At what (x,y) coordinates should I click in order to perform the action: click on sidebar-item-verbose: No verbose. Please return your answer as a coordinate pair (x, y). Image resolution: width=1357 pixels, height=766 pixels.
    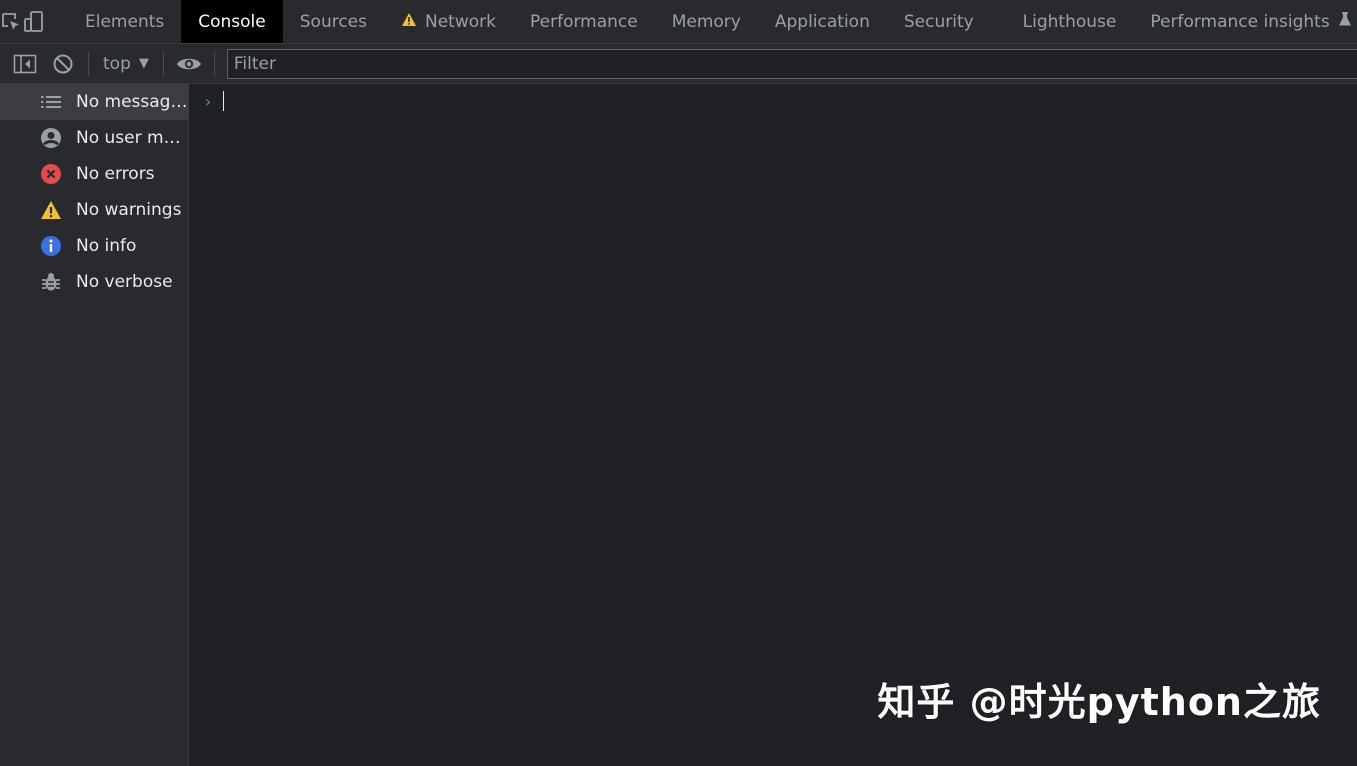
    Looking at the image, I should click on (94, 282).